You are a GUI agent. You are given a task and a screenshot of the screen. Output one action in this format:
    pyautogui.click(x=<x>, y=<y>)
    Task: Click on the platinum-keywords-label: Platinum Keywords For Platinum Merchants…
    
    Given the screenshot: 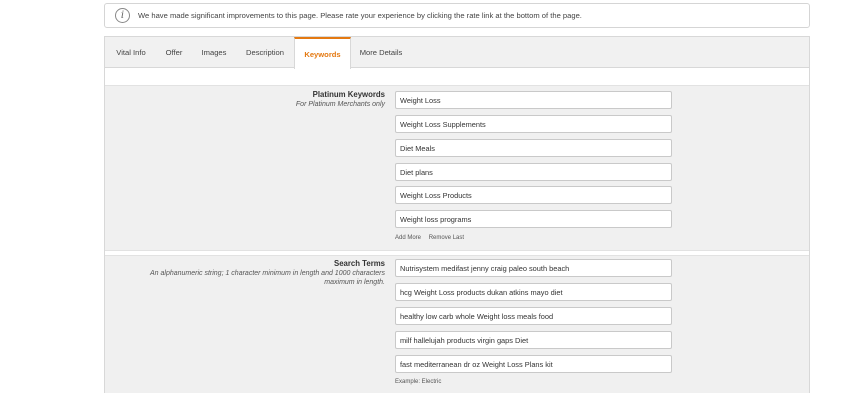 What is the action you would take?
    pyautogui.click(x=340, y=99)
    